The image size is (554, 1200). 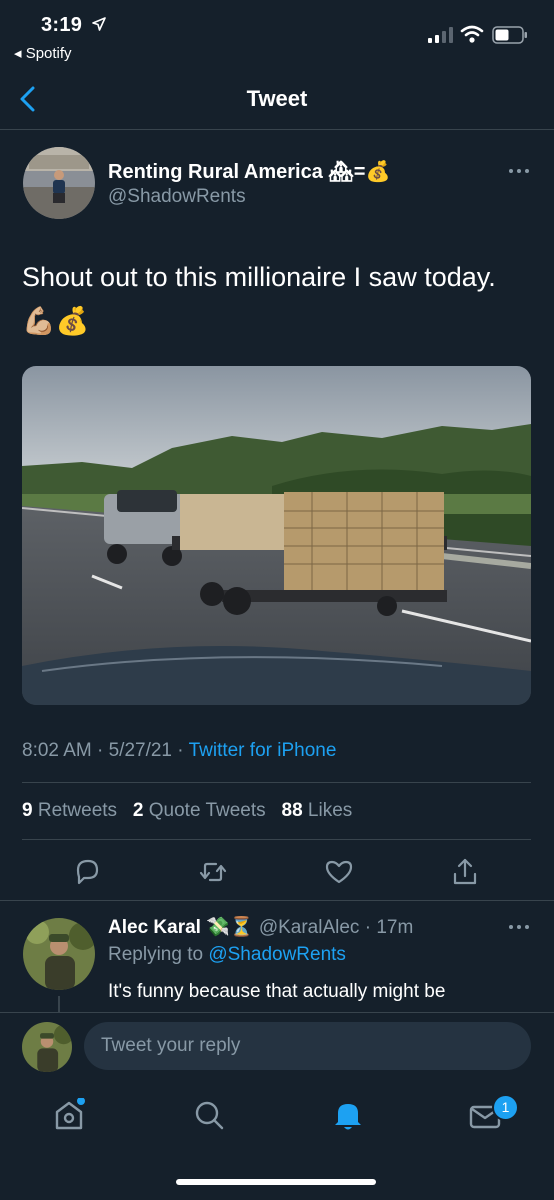 I want to click on header-divider, so click(x=277, y=129).